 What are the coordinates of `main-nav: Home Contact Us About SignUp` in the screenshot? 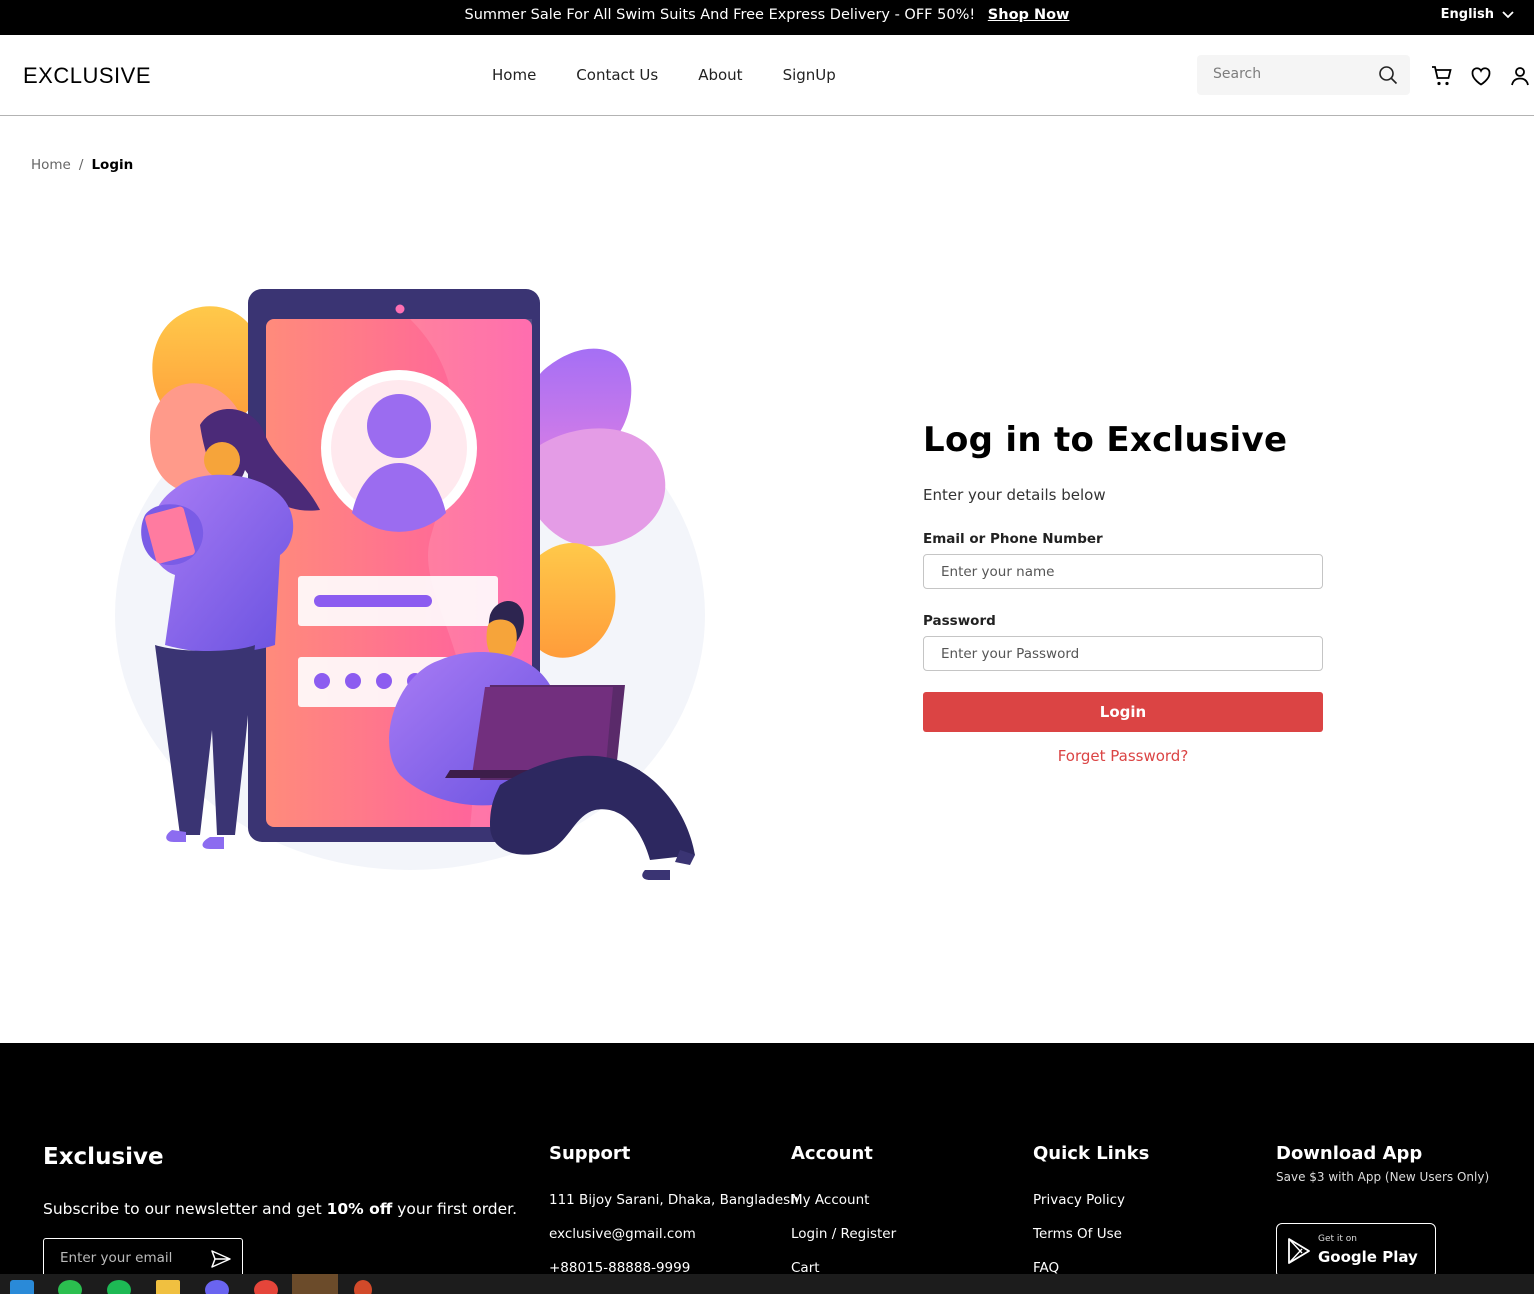 It's located at (684, 75).